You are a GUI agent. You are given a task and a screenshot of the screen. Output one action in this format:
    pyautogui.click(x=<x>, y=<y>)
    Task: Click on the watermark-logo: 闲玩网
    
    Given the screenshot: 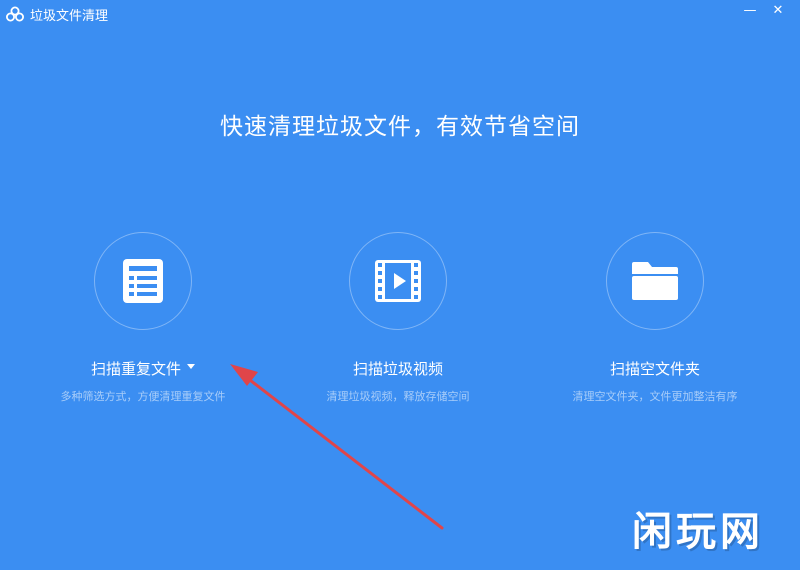 What is the action you would take?
    pyautogui.click(x=709, y=524)
    